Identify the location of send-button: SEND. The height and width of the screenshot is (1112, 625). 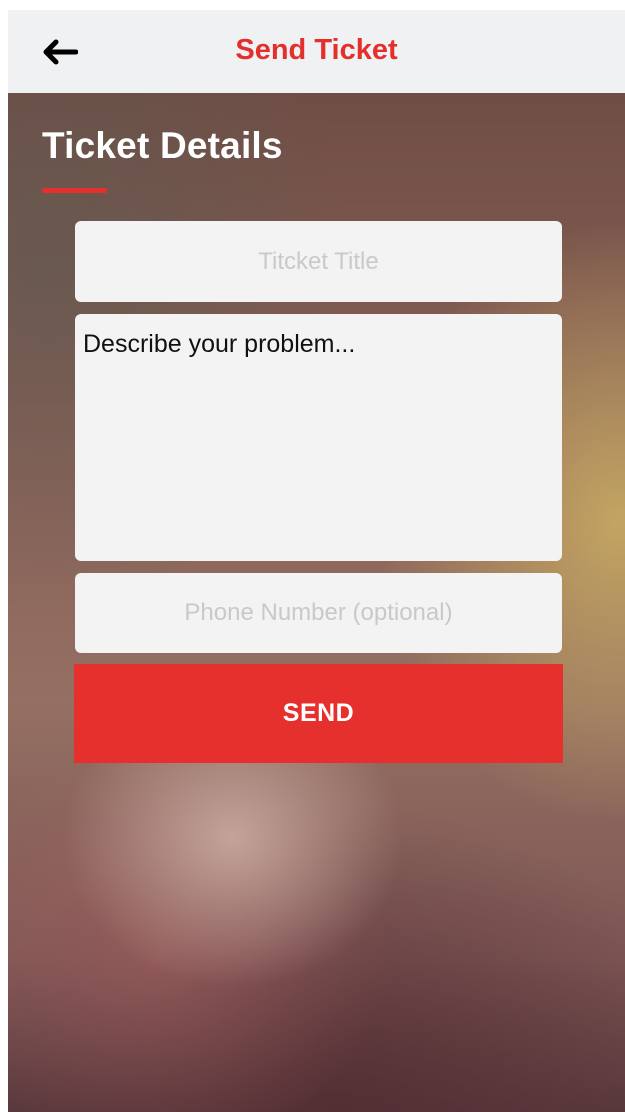
(318, 713).